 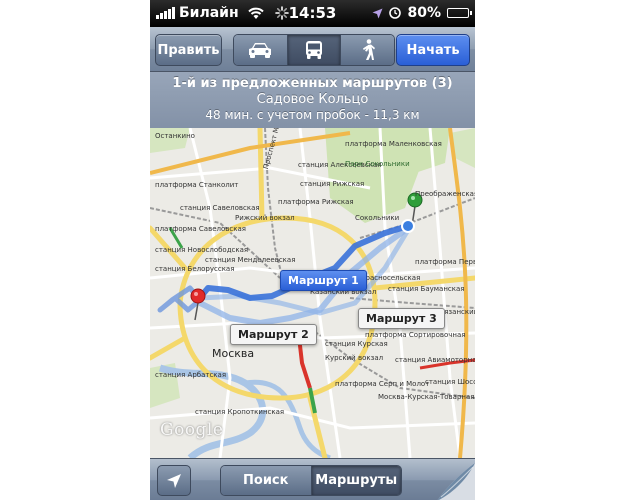 What do you see at coordinates (191, 375) in the screenshot?
I see `map-label: станция Арбатская` at bounding box center [191, 375].